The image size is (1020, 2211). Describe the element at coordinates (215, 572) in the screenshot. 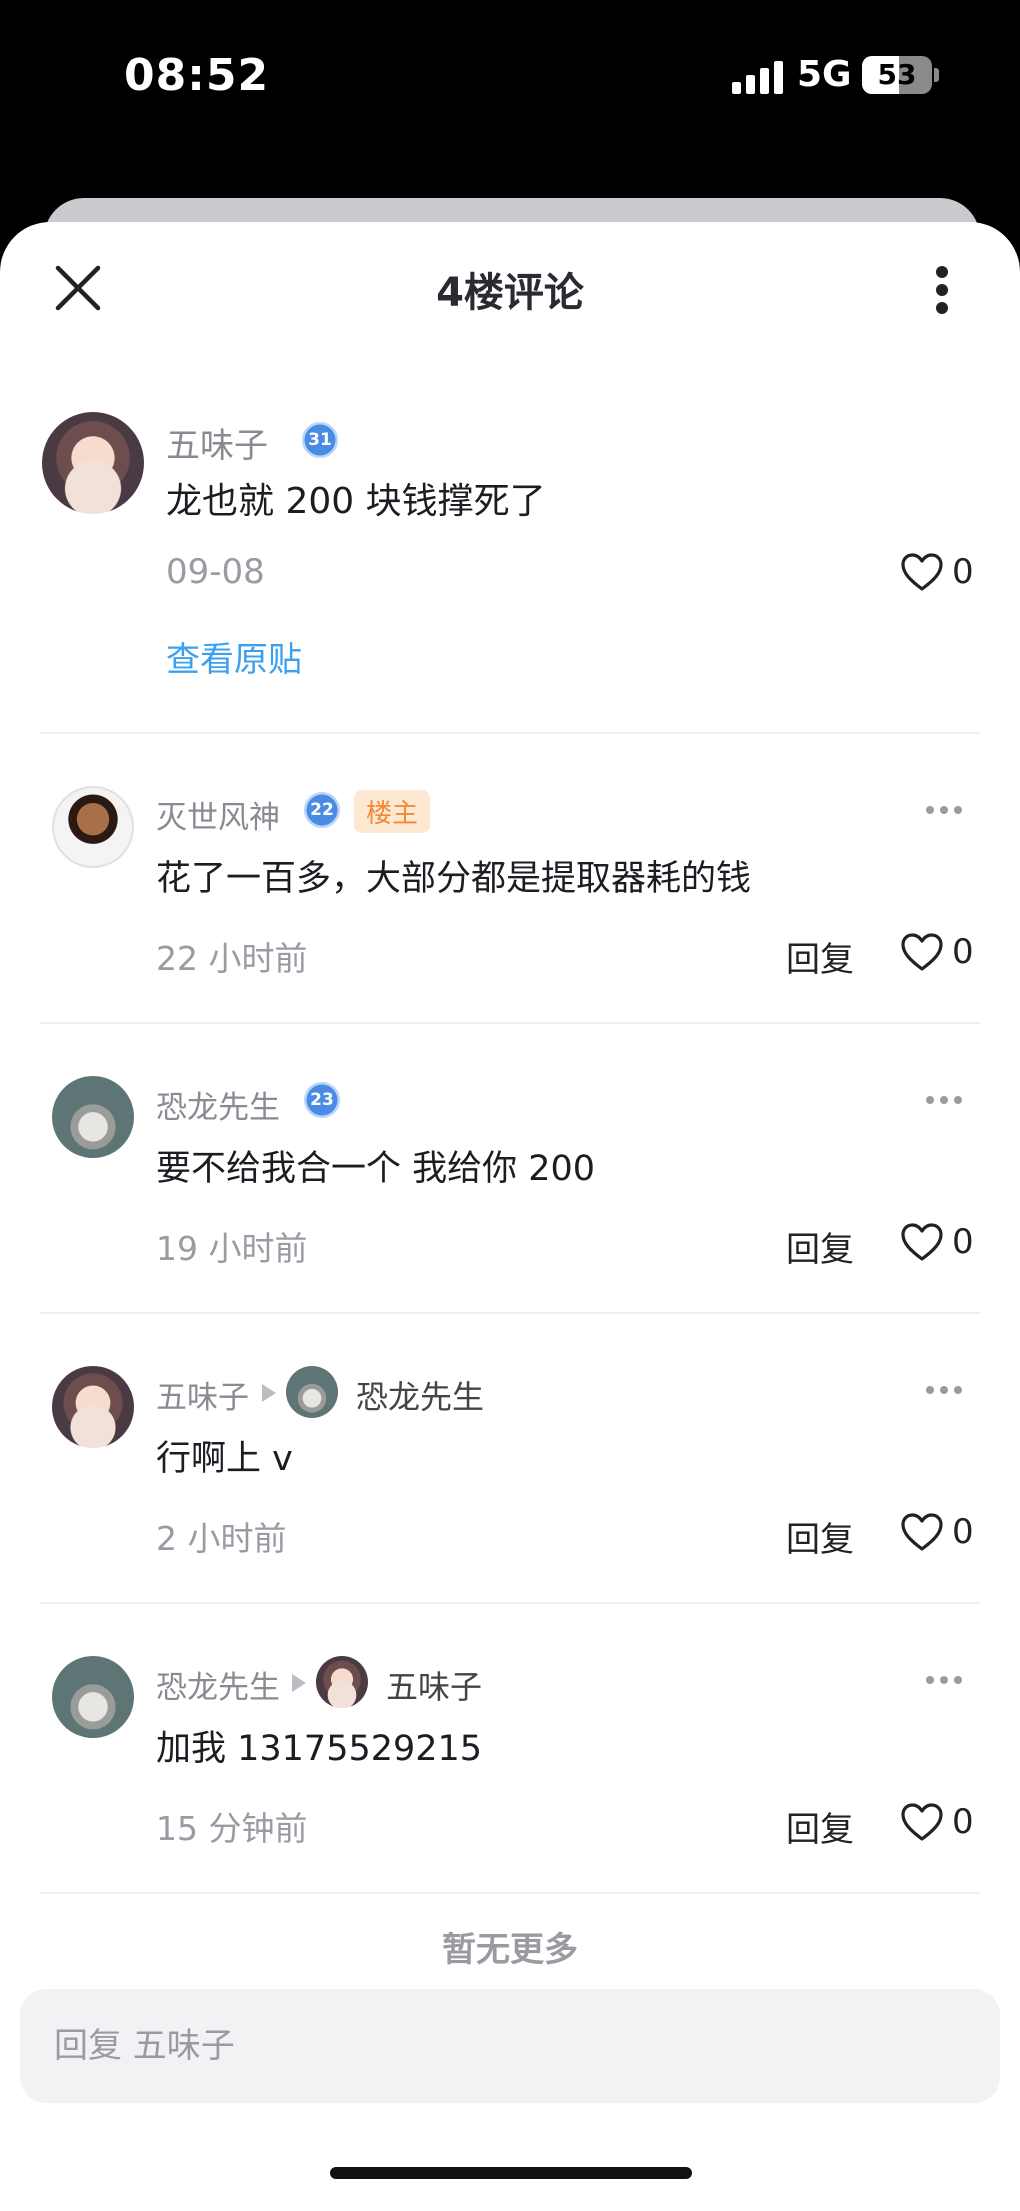

I see `comment-date: 09-08` at that location.